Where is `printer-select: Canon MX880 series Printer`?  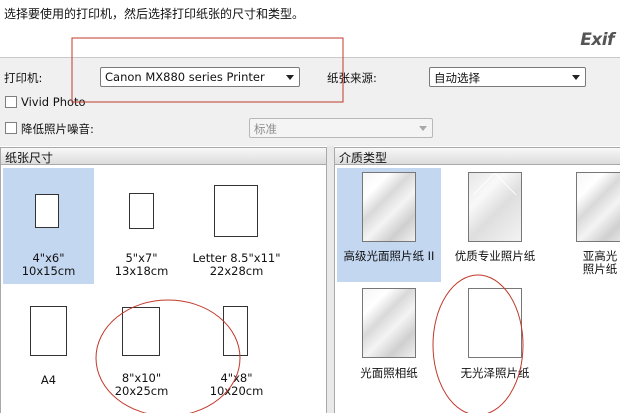
printer-select: Canon MX880 series Printer is located at coordinates (200, 77).